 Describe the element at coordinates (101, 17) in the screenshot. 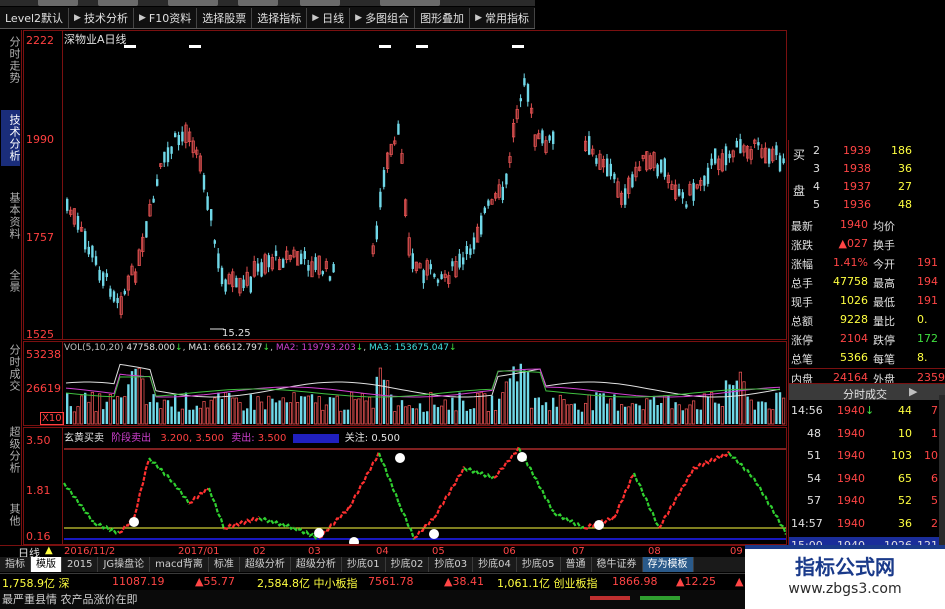

I see `toolbar-tech-button: ▶ 技术分析` at that location.